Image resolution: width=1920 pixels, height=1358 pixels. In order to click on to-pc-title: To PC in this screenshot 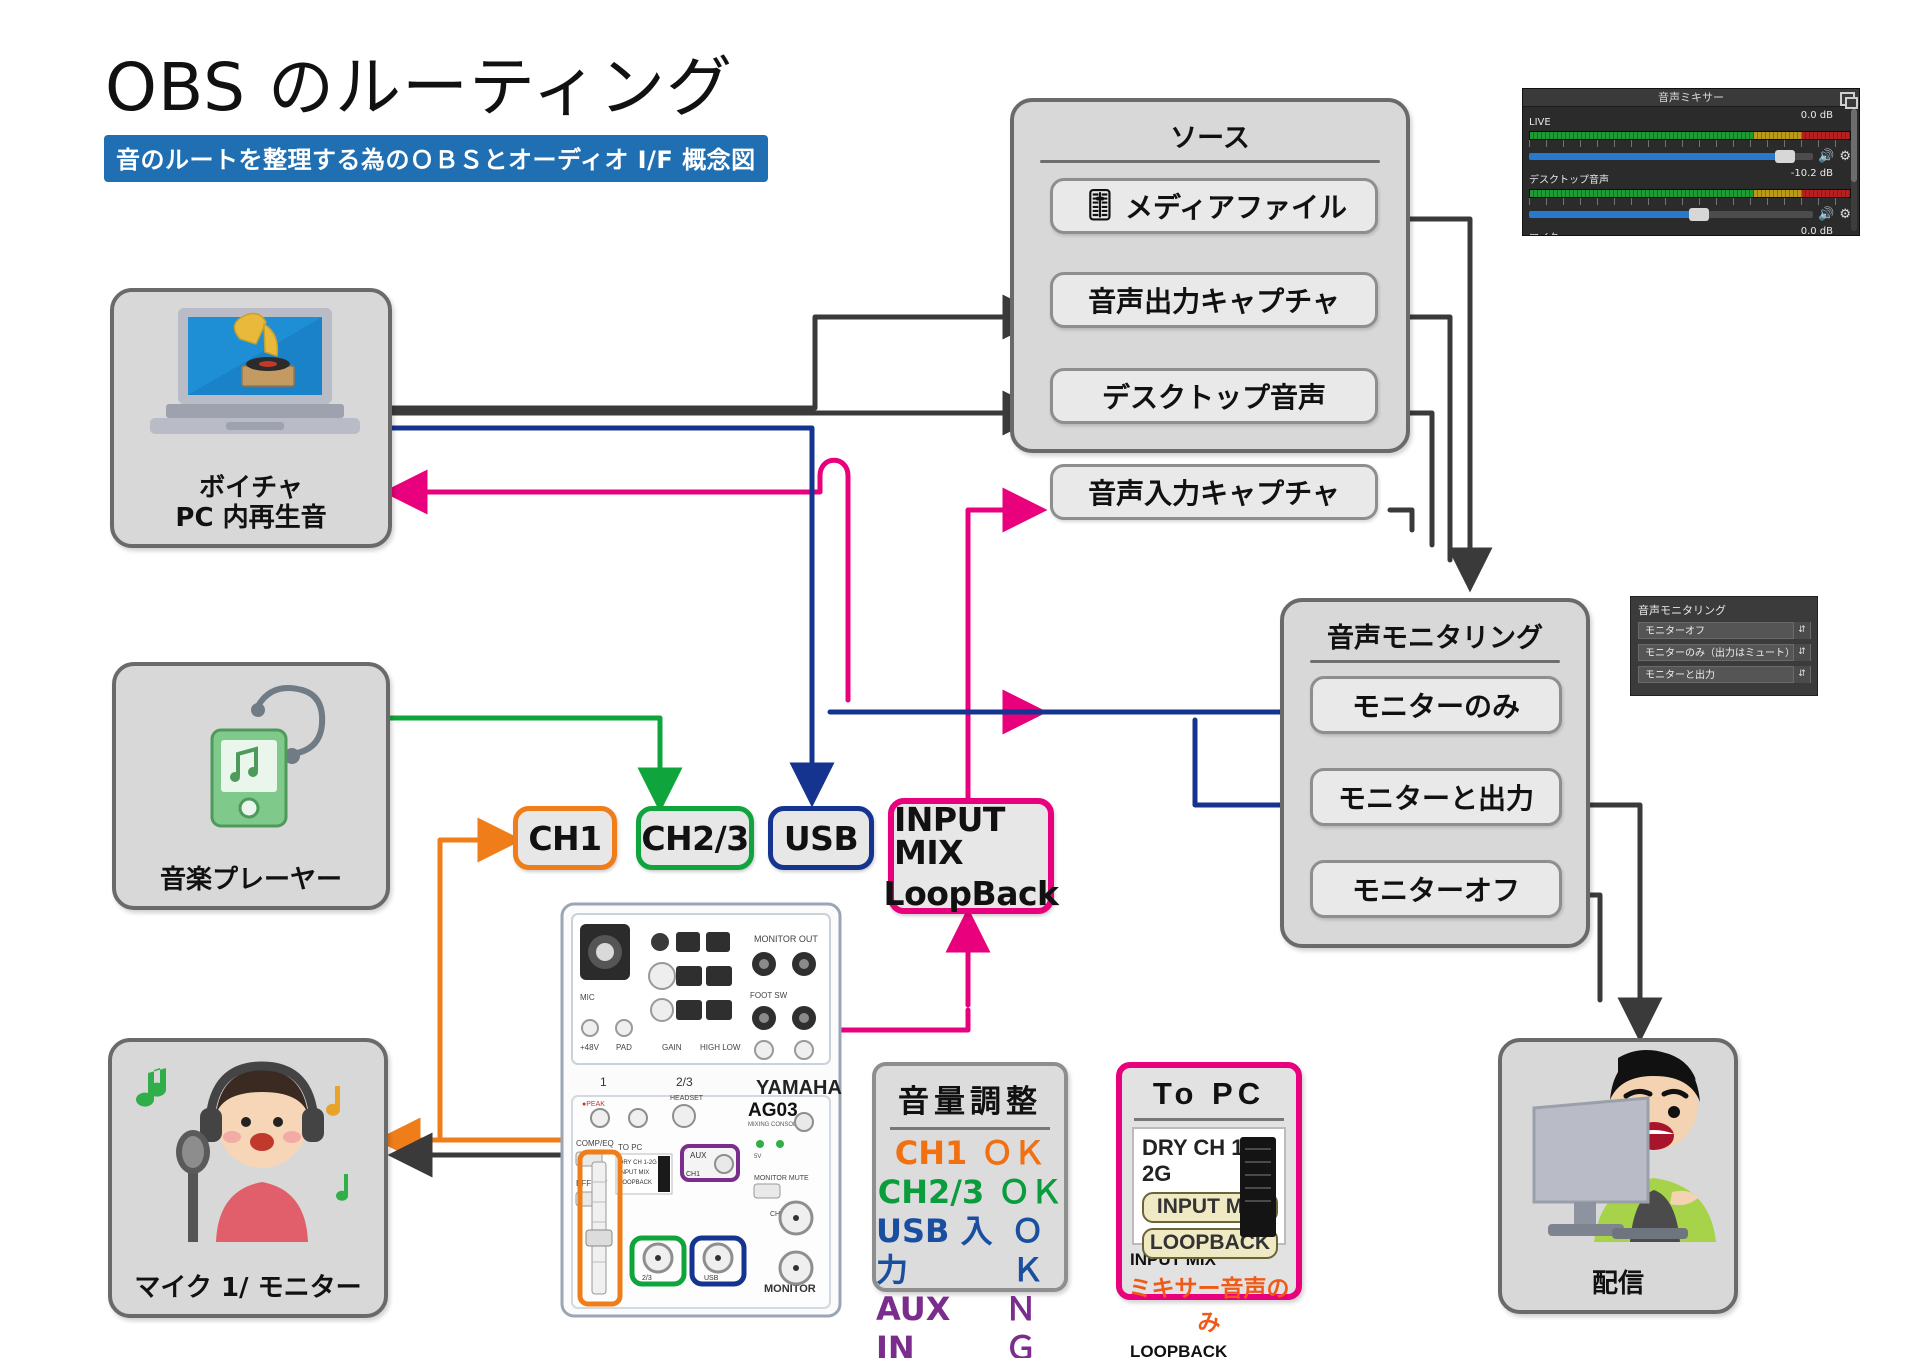, I will do `click(1209, 1093)`.